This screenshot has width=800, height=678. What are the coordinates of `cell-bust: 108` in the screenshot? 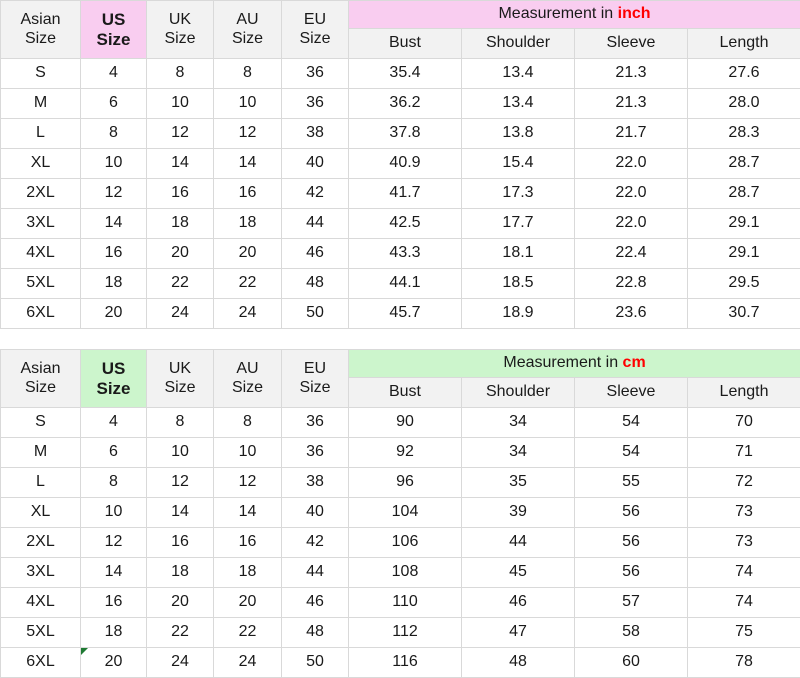 It's located at (405, 573).